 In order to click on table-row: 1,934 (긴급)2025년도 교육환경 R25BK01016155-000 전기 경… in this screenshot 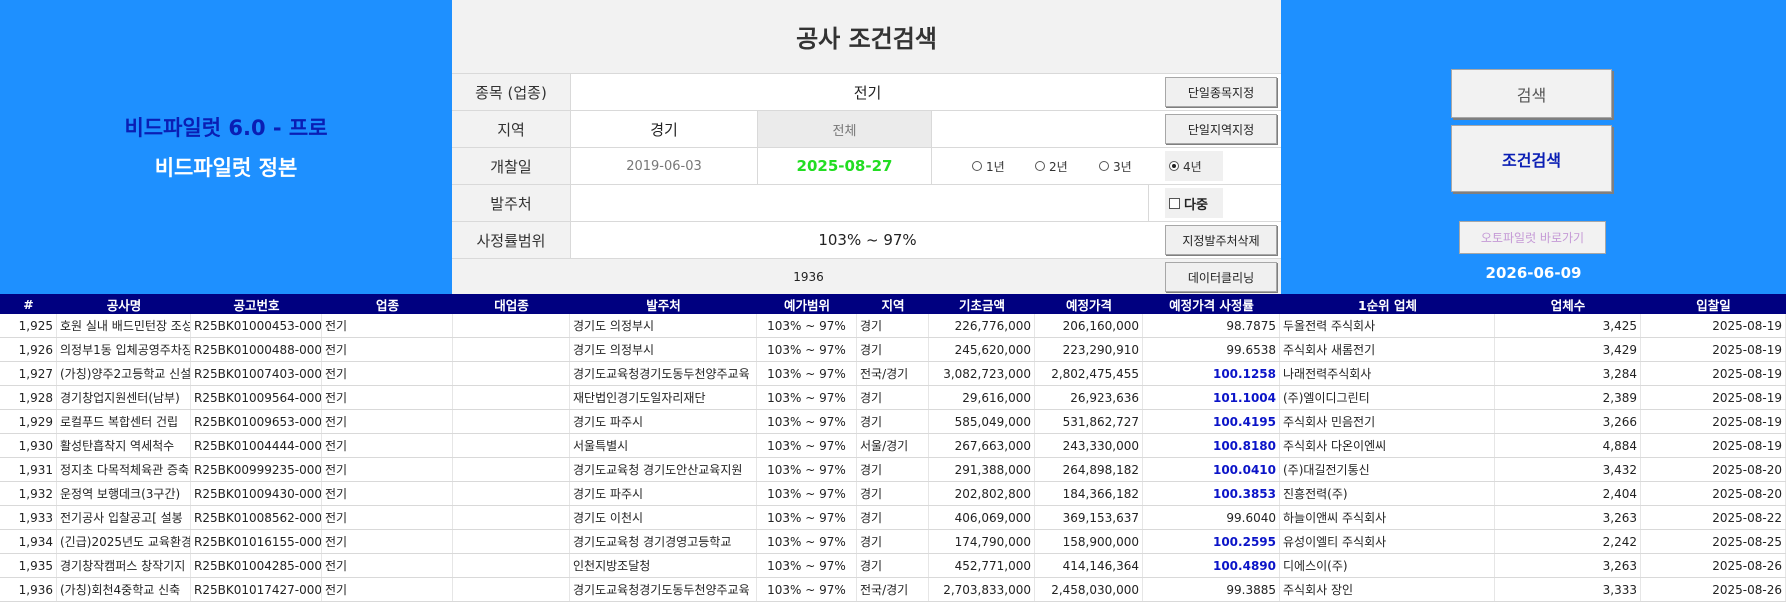, I will do `click(893, 542)`.